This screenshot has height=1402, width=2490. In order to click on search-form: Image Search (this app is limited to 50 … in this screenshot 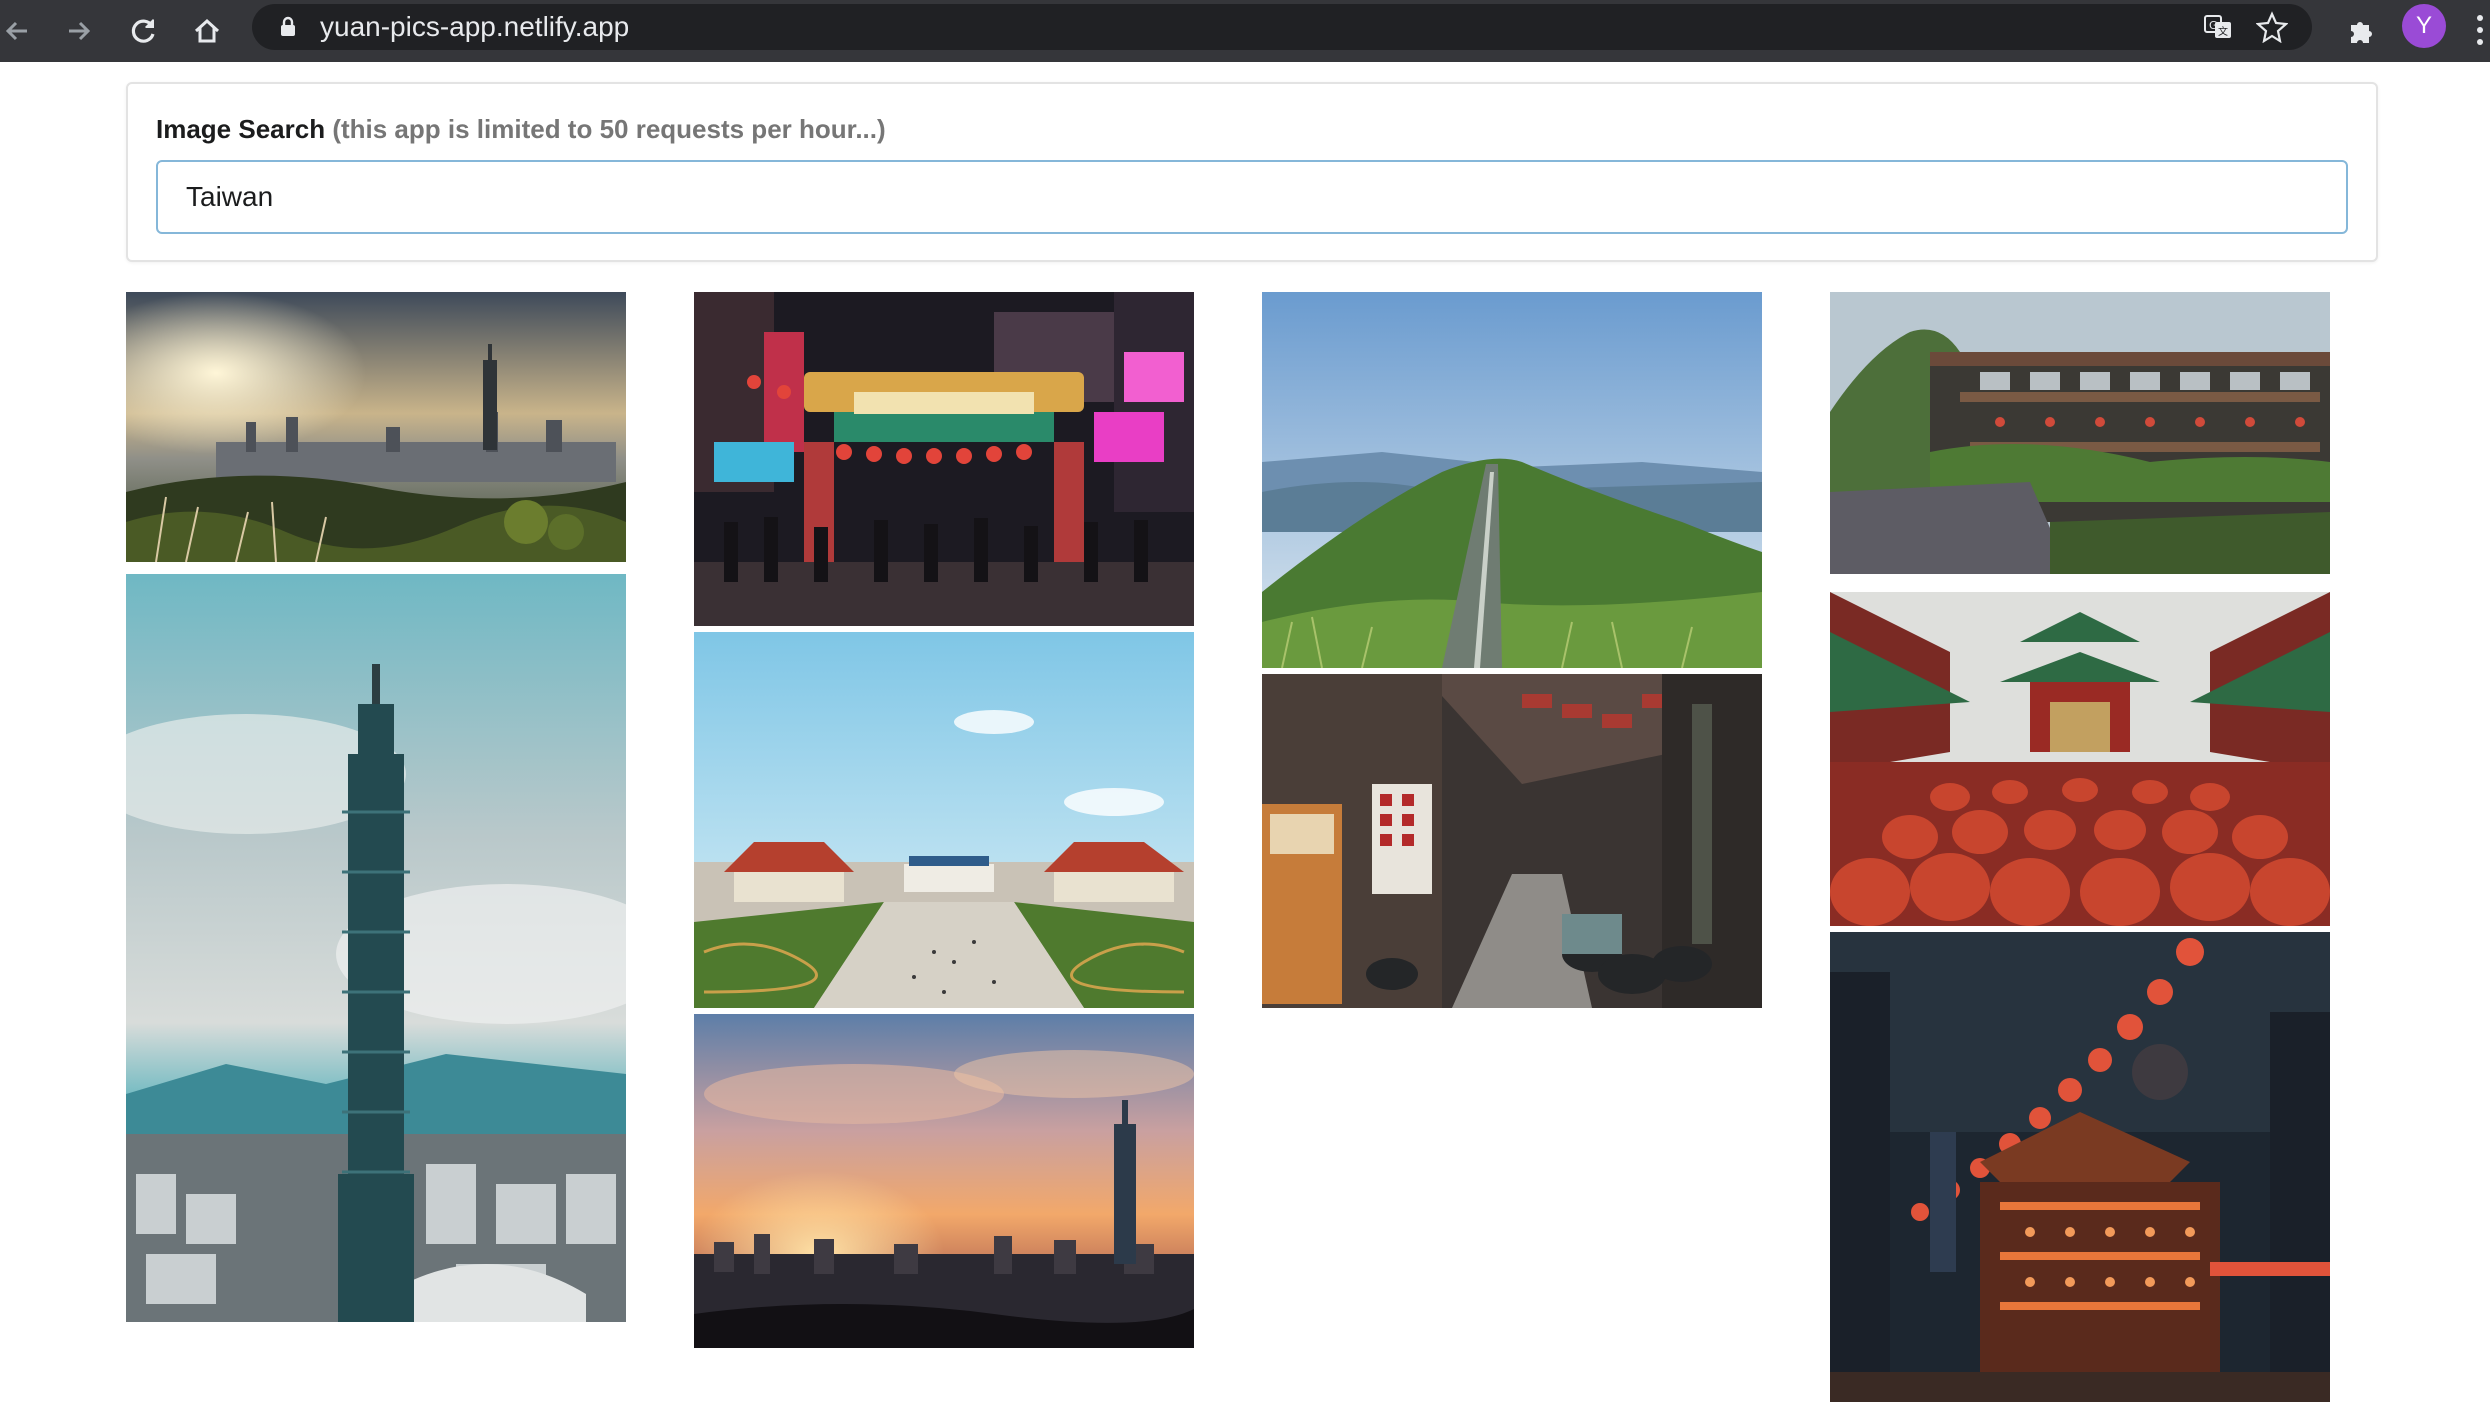, I will do `click(1252, 172)`.